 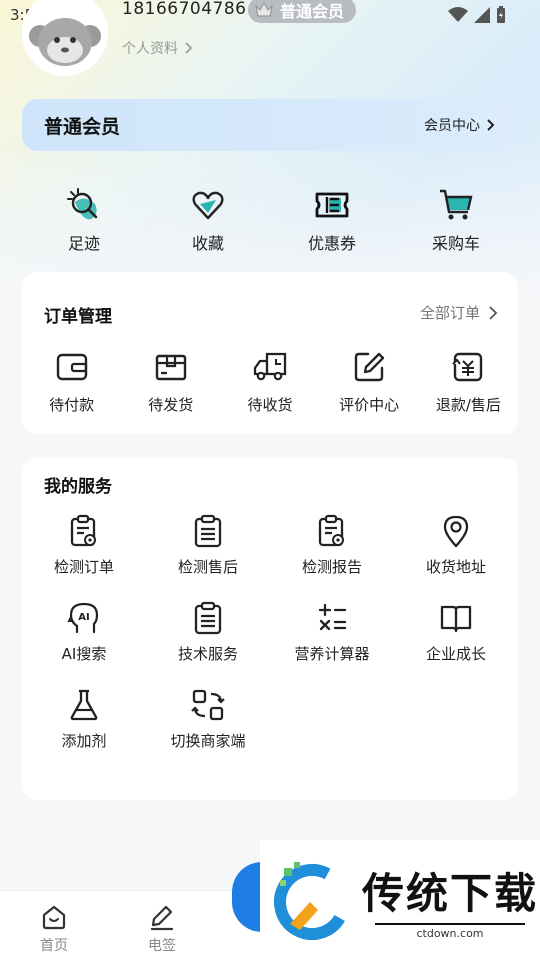 I want to click on wifi-icon, so click(x=458, y=14).